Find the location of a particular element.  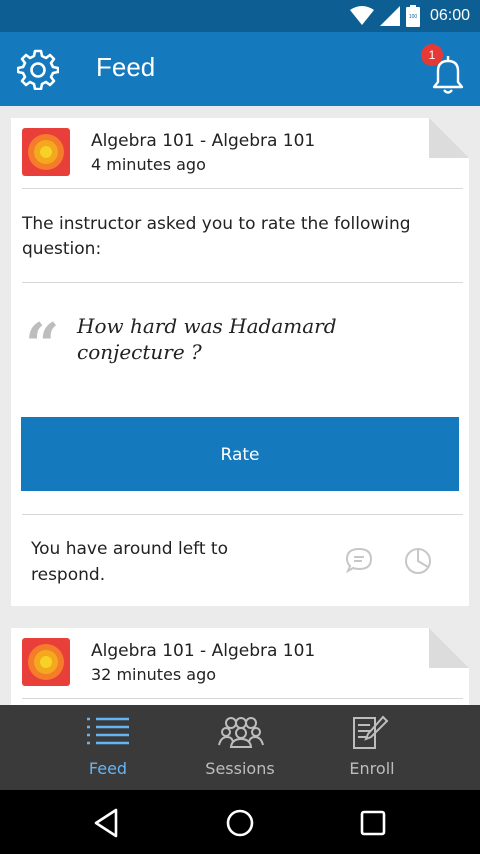

question-text: How hard was Hadamard conjecture ? is located at coordinates (207, 339).